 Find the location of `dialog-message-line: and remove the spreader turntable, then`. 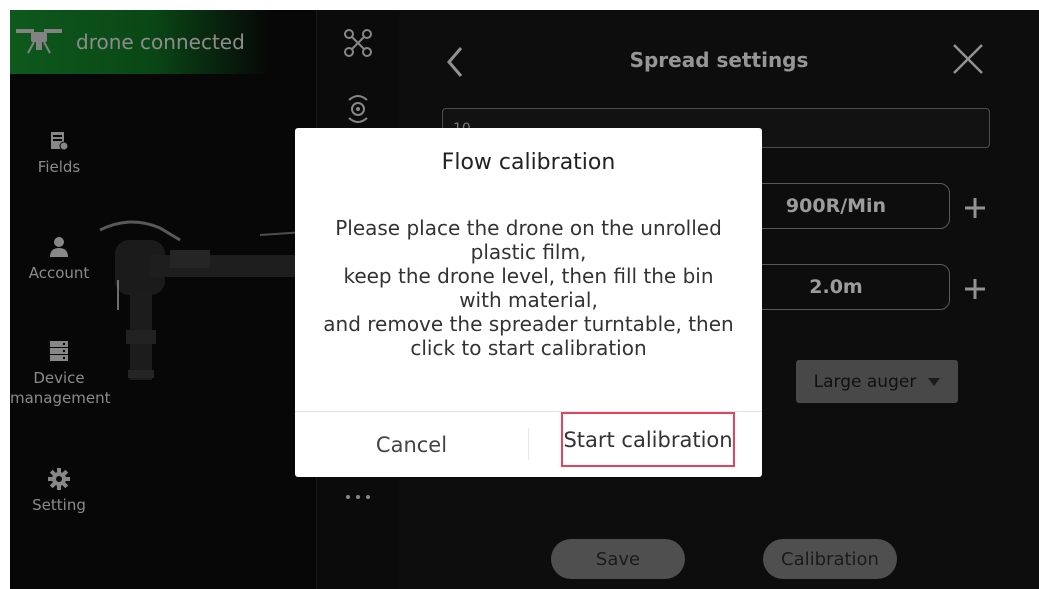

dialog-message-line: and remove the spreader turntable, then is located at coordinates (528, 324).